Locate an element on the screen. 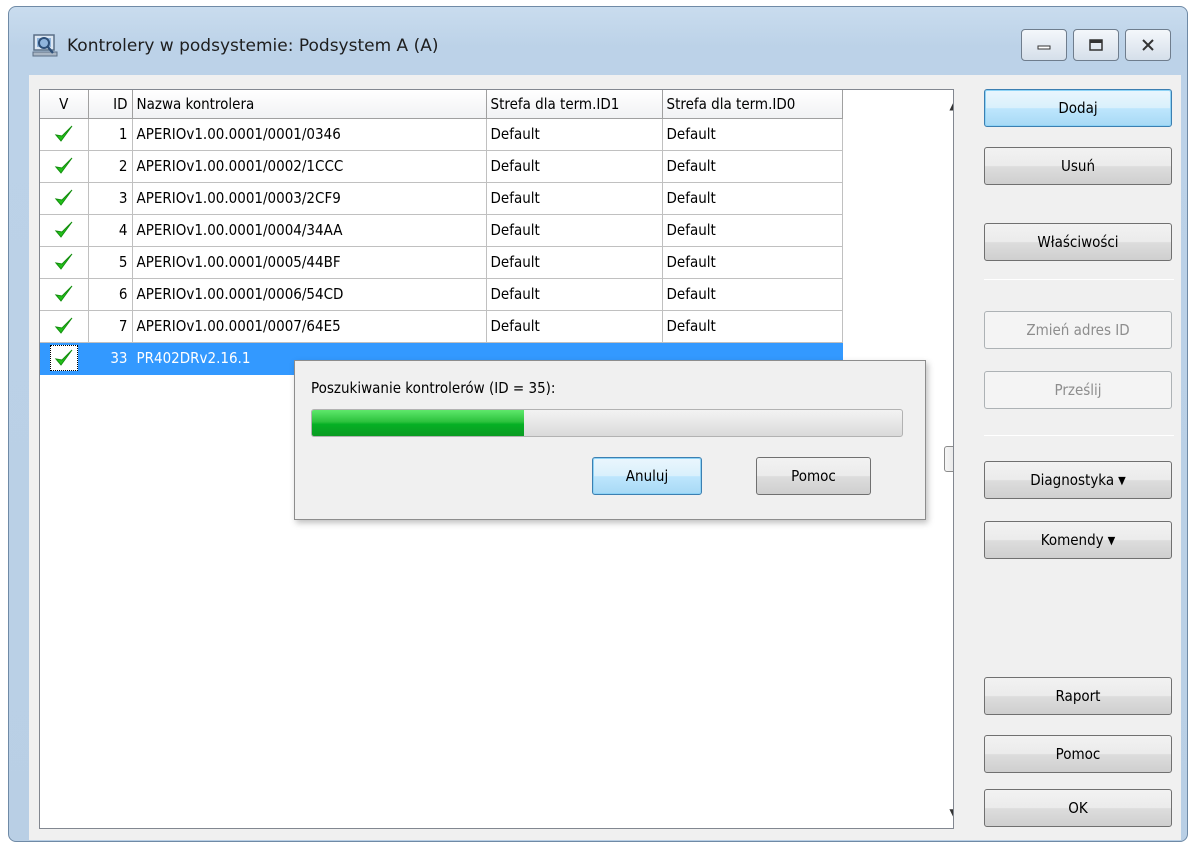  row-name: APERIOv1.00.0001/0004/34AA is located at coordinates (309, 230).